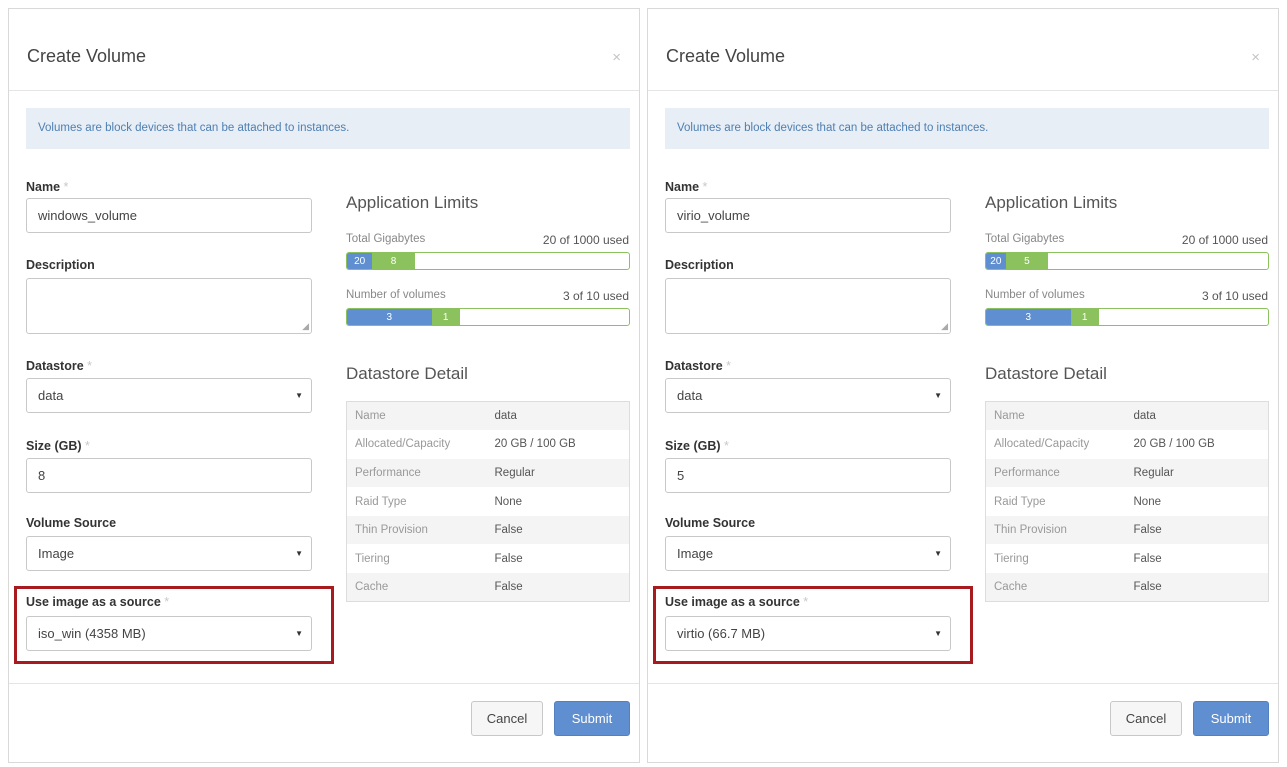 This screenshot has height=767, width=1287. I want to click on gigabytes-value: 20 of 1000 used, so click(585, 240).